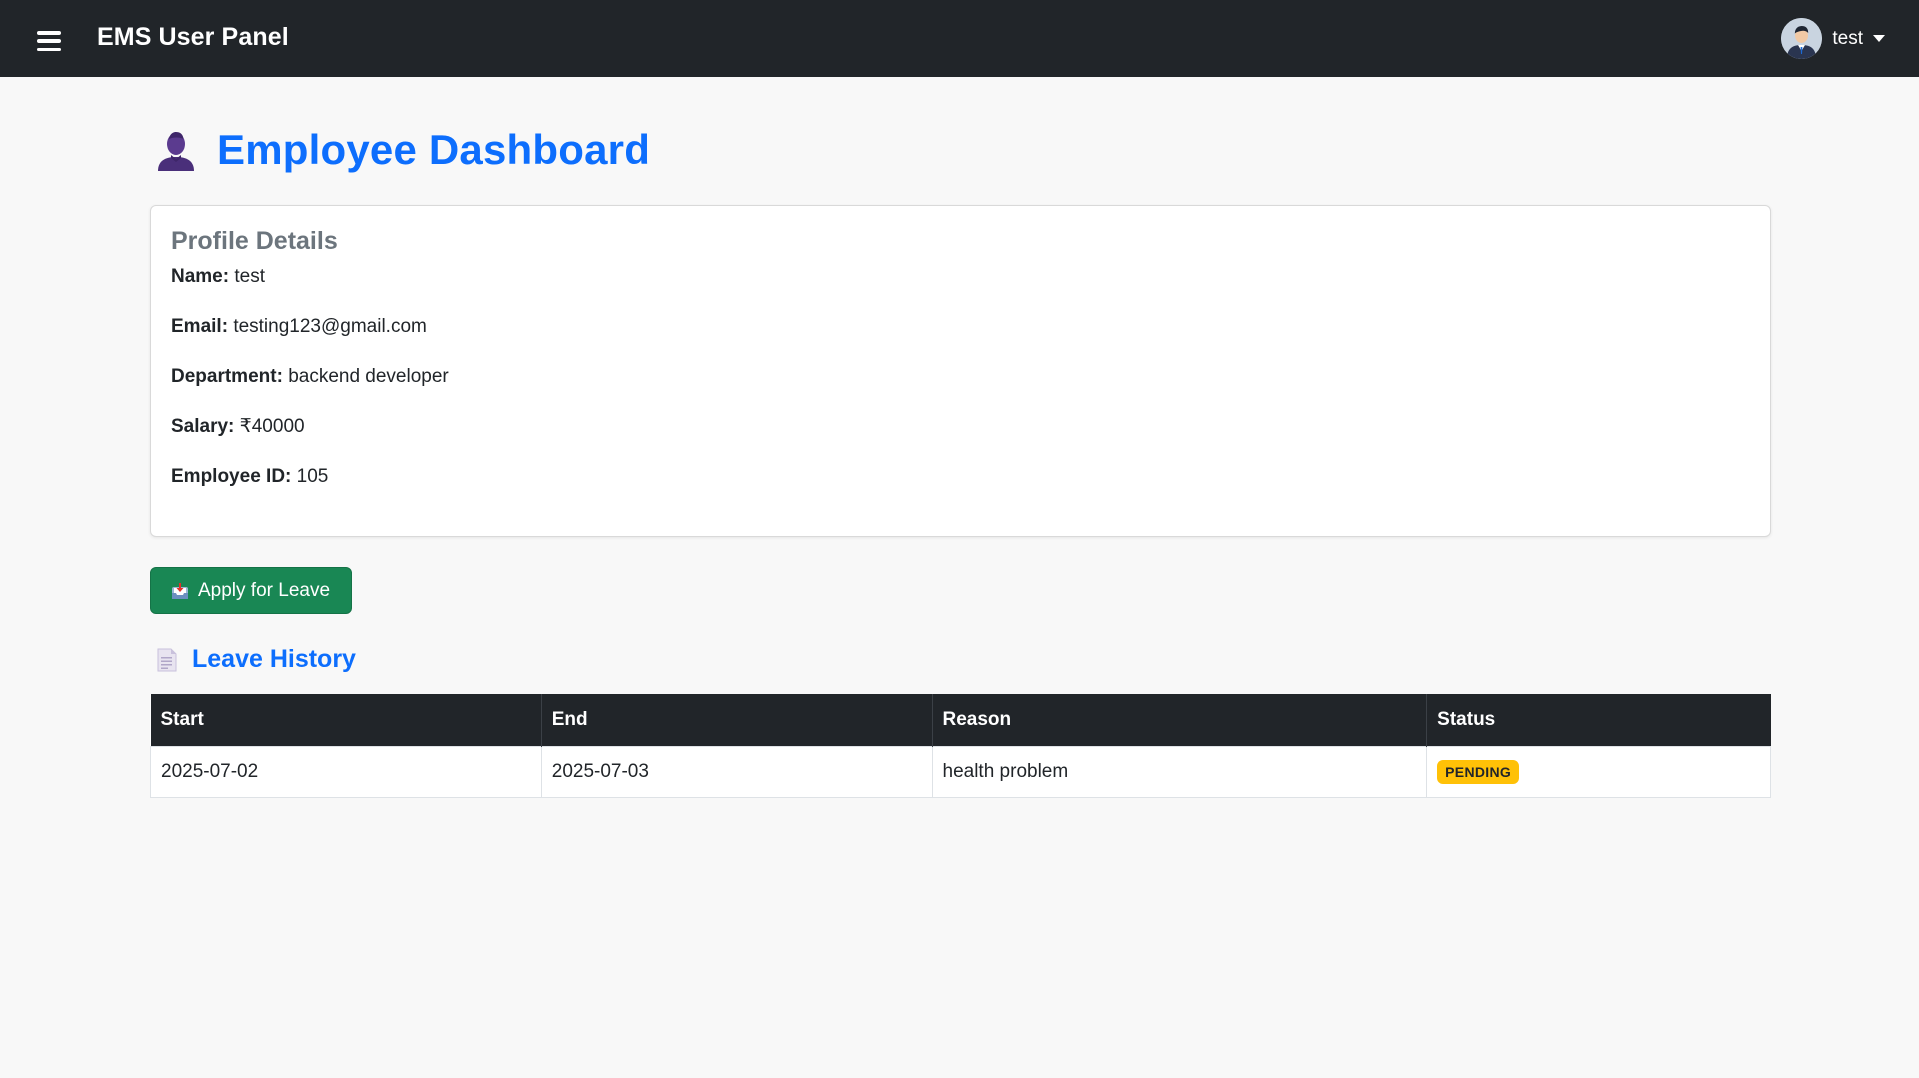 The image size is (1919, 1078). What do you see at coordinates (1179, 771) in the screenshot?
I see `cell-reason: health problem` at bounding box center [1179, 771].